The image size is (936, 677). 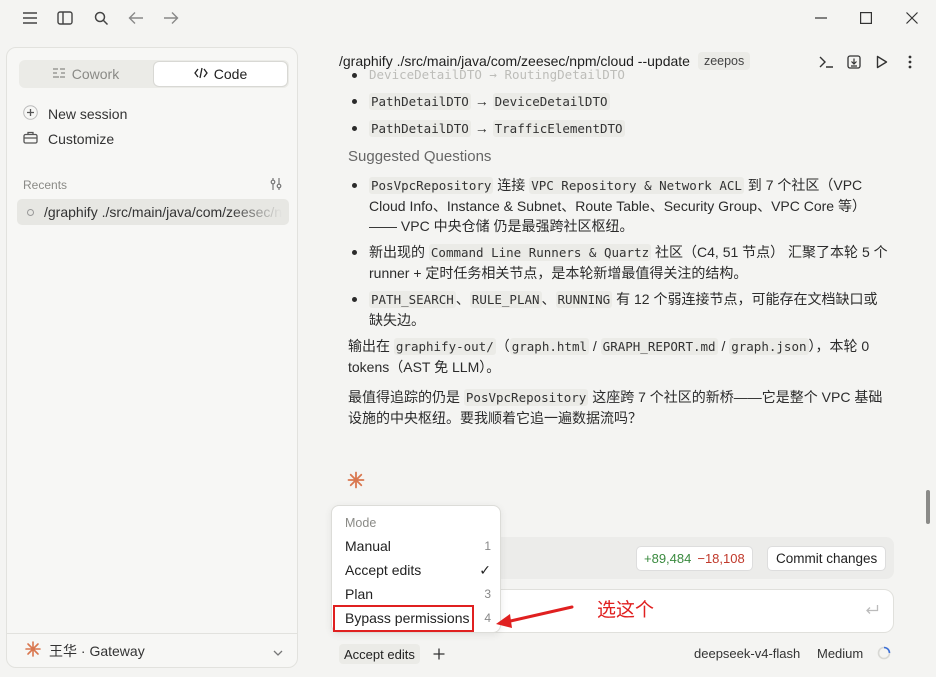 I want to click on mode-option-manual: Manual 1, so click(x=416, y=546).